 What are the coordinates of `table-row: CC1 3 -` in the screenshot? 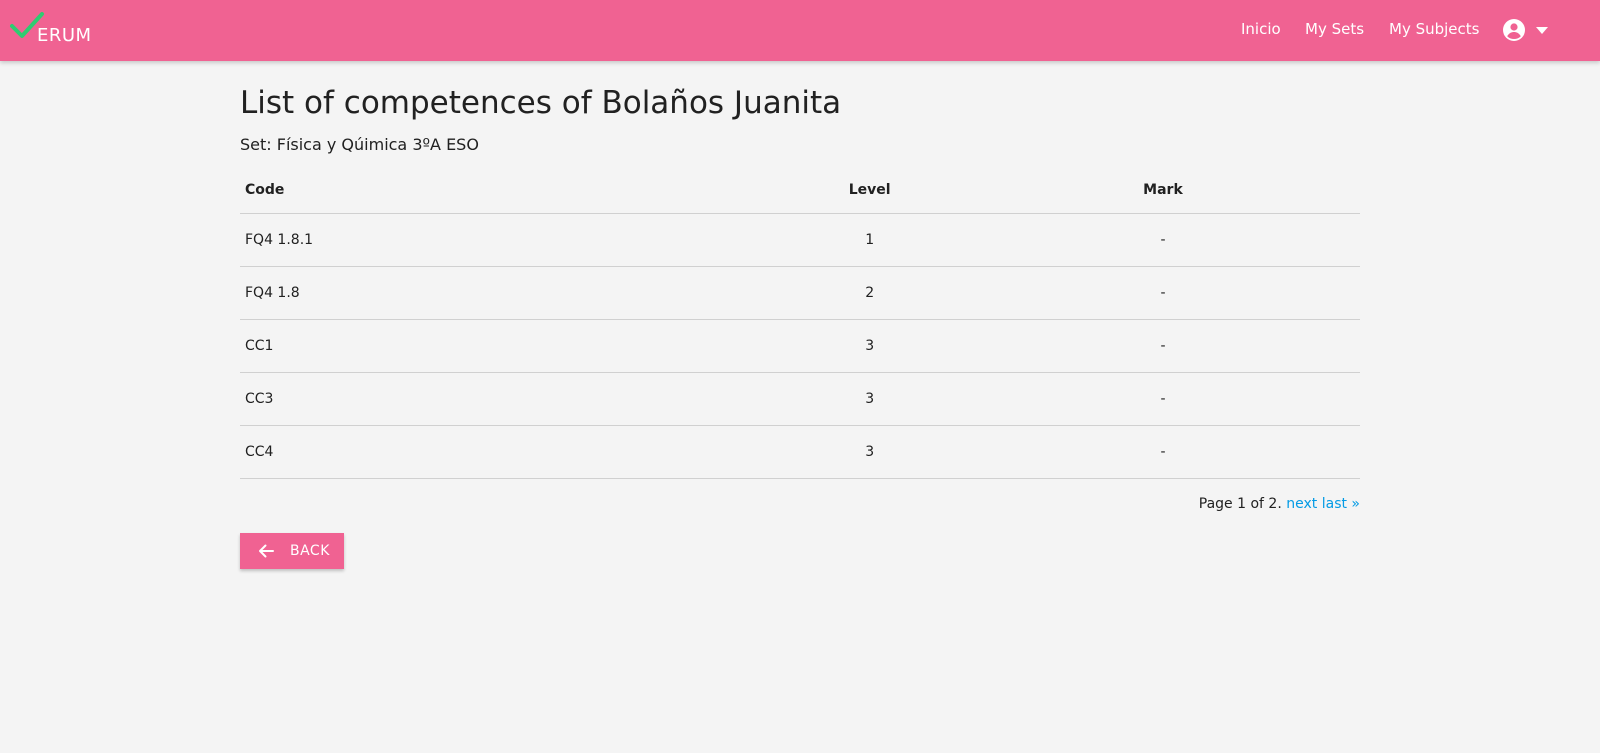 It's located at (800, 346).